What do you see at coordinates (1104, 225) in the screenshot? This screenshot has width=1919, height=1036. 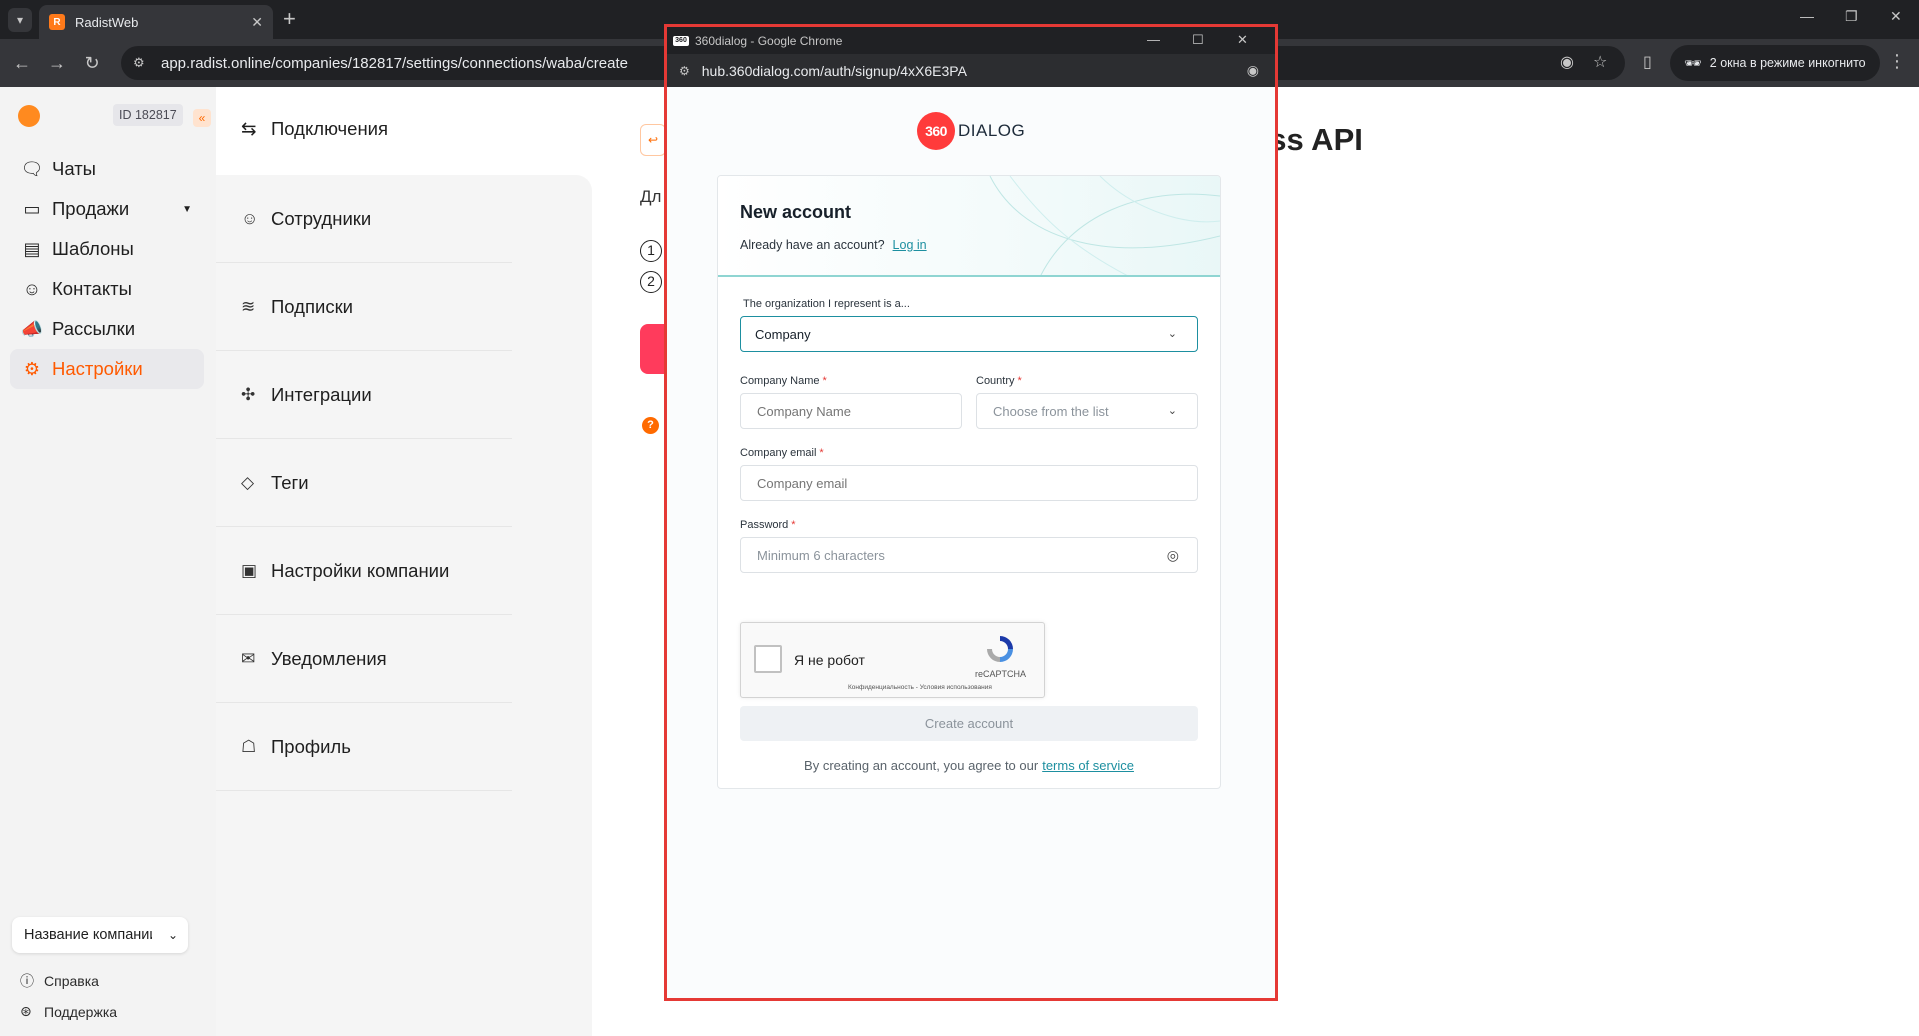 I see `decorative-waves` at bounding box center [1104, 225].